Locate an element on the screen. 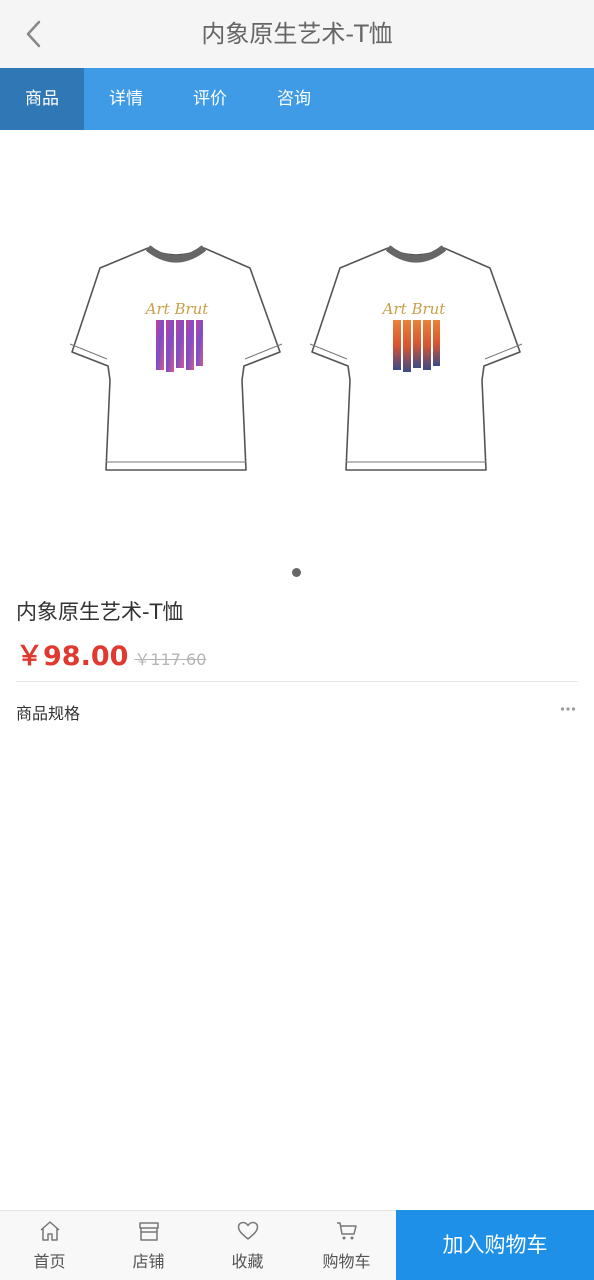 The image size is (594, 1280). tab-bar: 商品 详情 评价 咨询 is located at coordinates (297, 99).